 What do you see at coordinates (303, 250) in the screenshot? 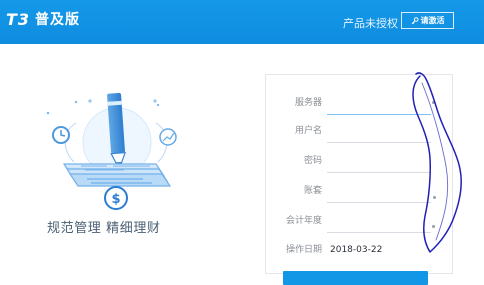
I see `operation-date-label: 操作日期` at bounding box center [303, 250].